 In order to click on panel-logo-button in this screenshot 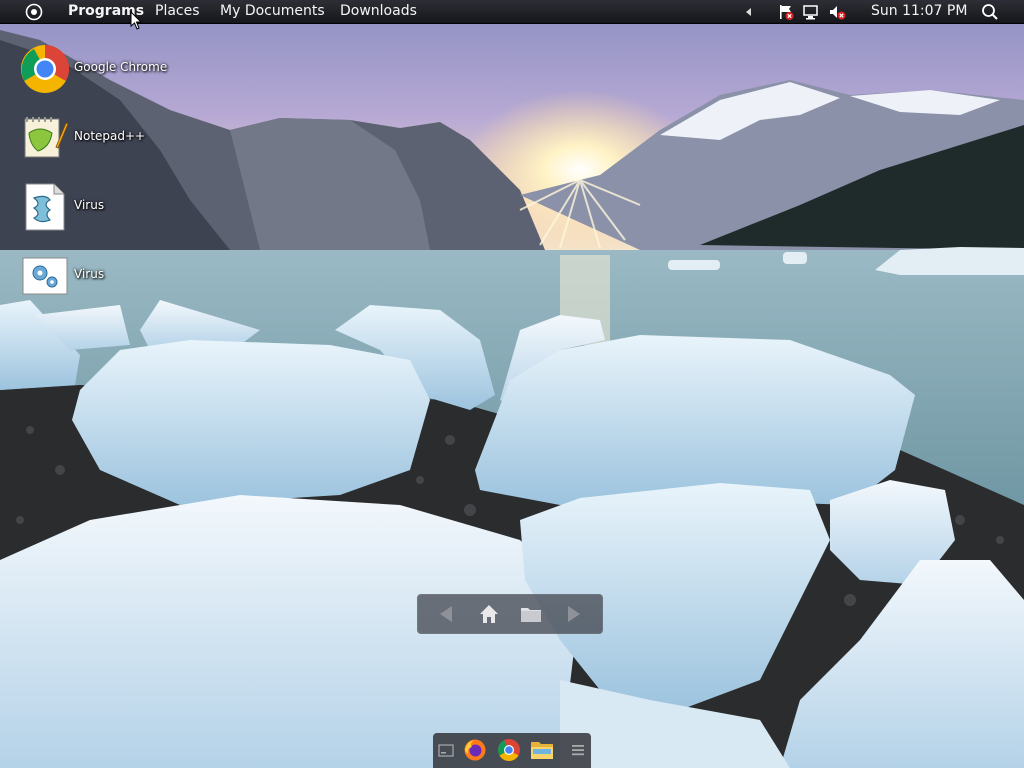, I will do `click(34, 12)`.